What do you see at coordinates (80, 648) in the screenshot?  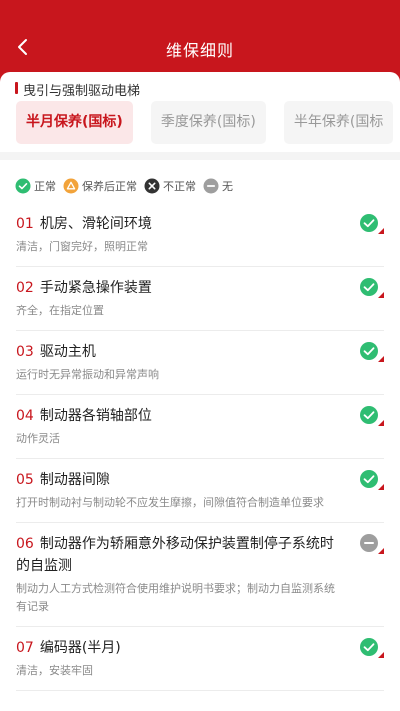 I see `item-title: 编码器(半月)` at bounding box center [80, 648].